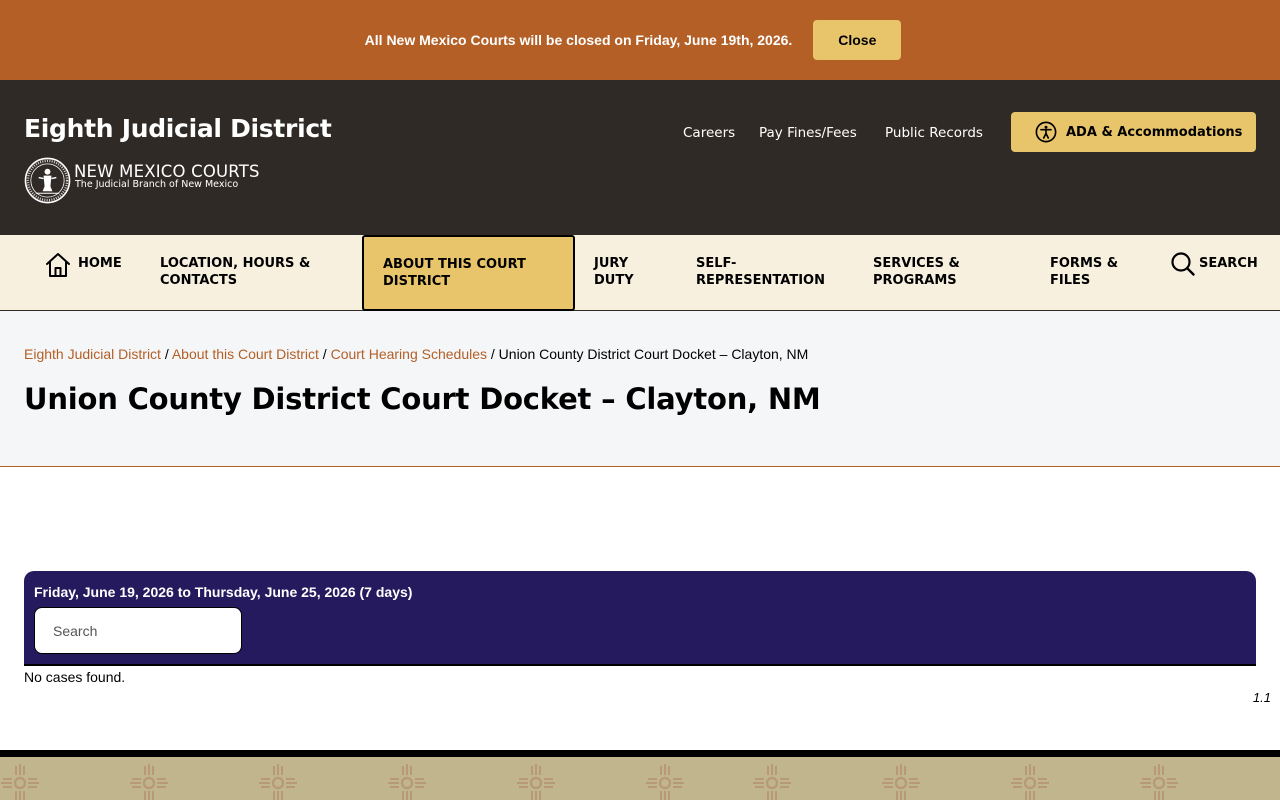 This screenshot has height=800, width=1280. What do you see at coordinates (933, 272) in the screenshot?
I see `nav-services-programs: SERVICES & PROGRAMS` at bounding box center [933, 272].